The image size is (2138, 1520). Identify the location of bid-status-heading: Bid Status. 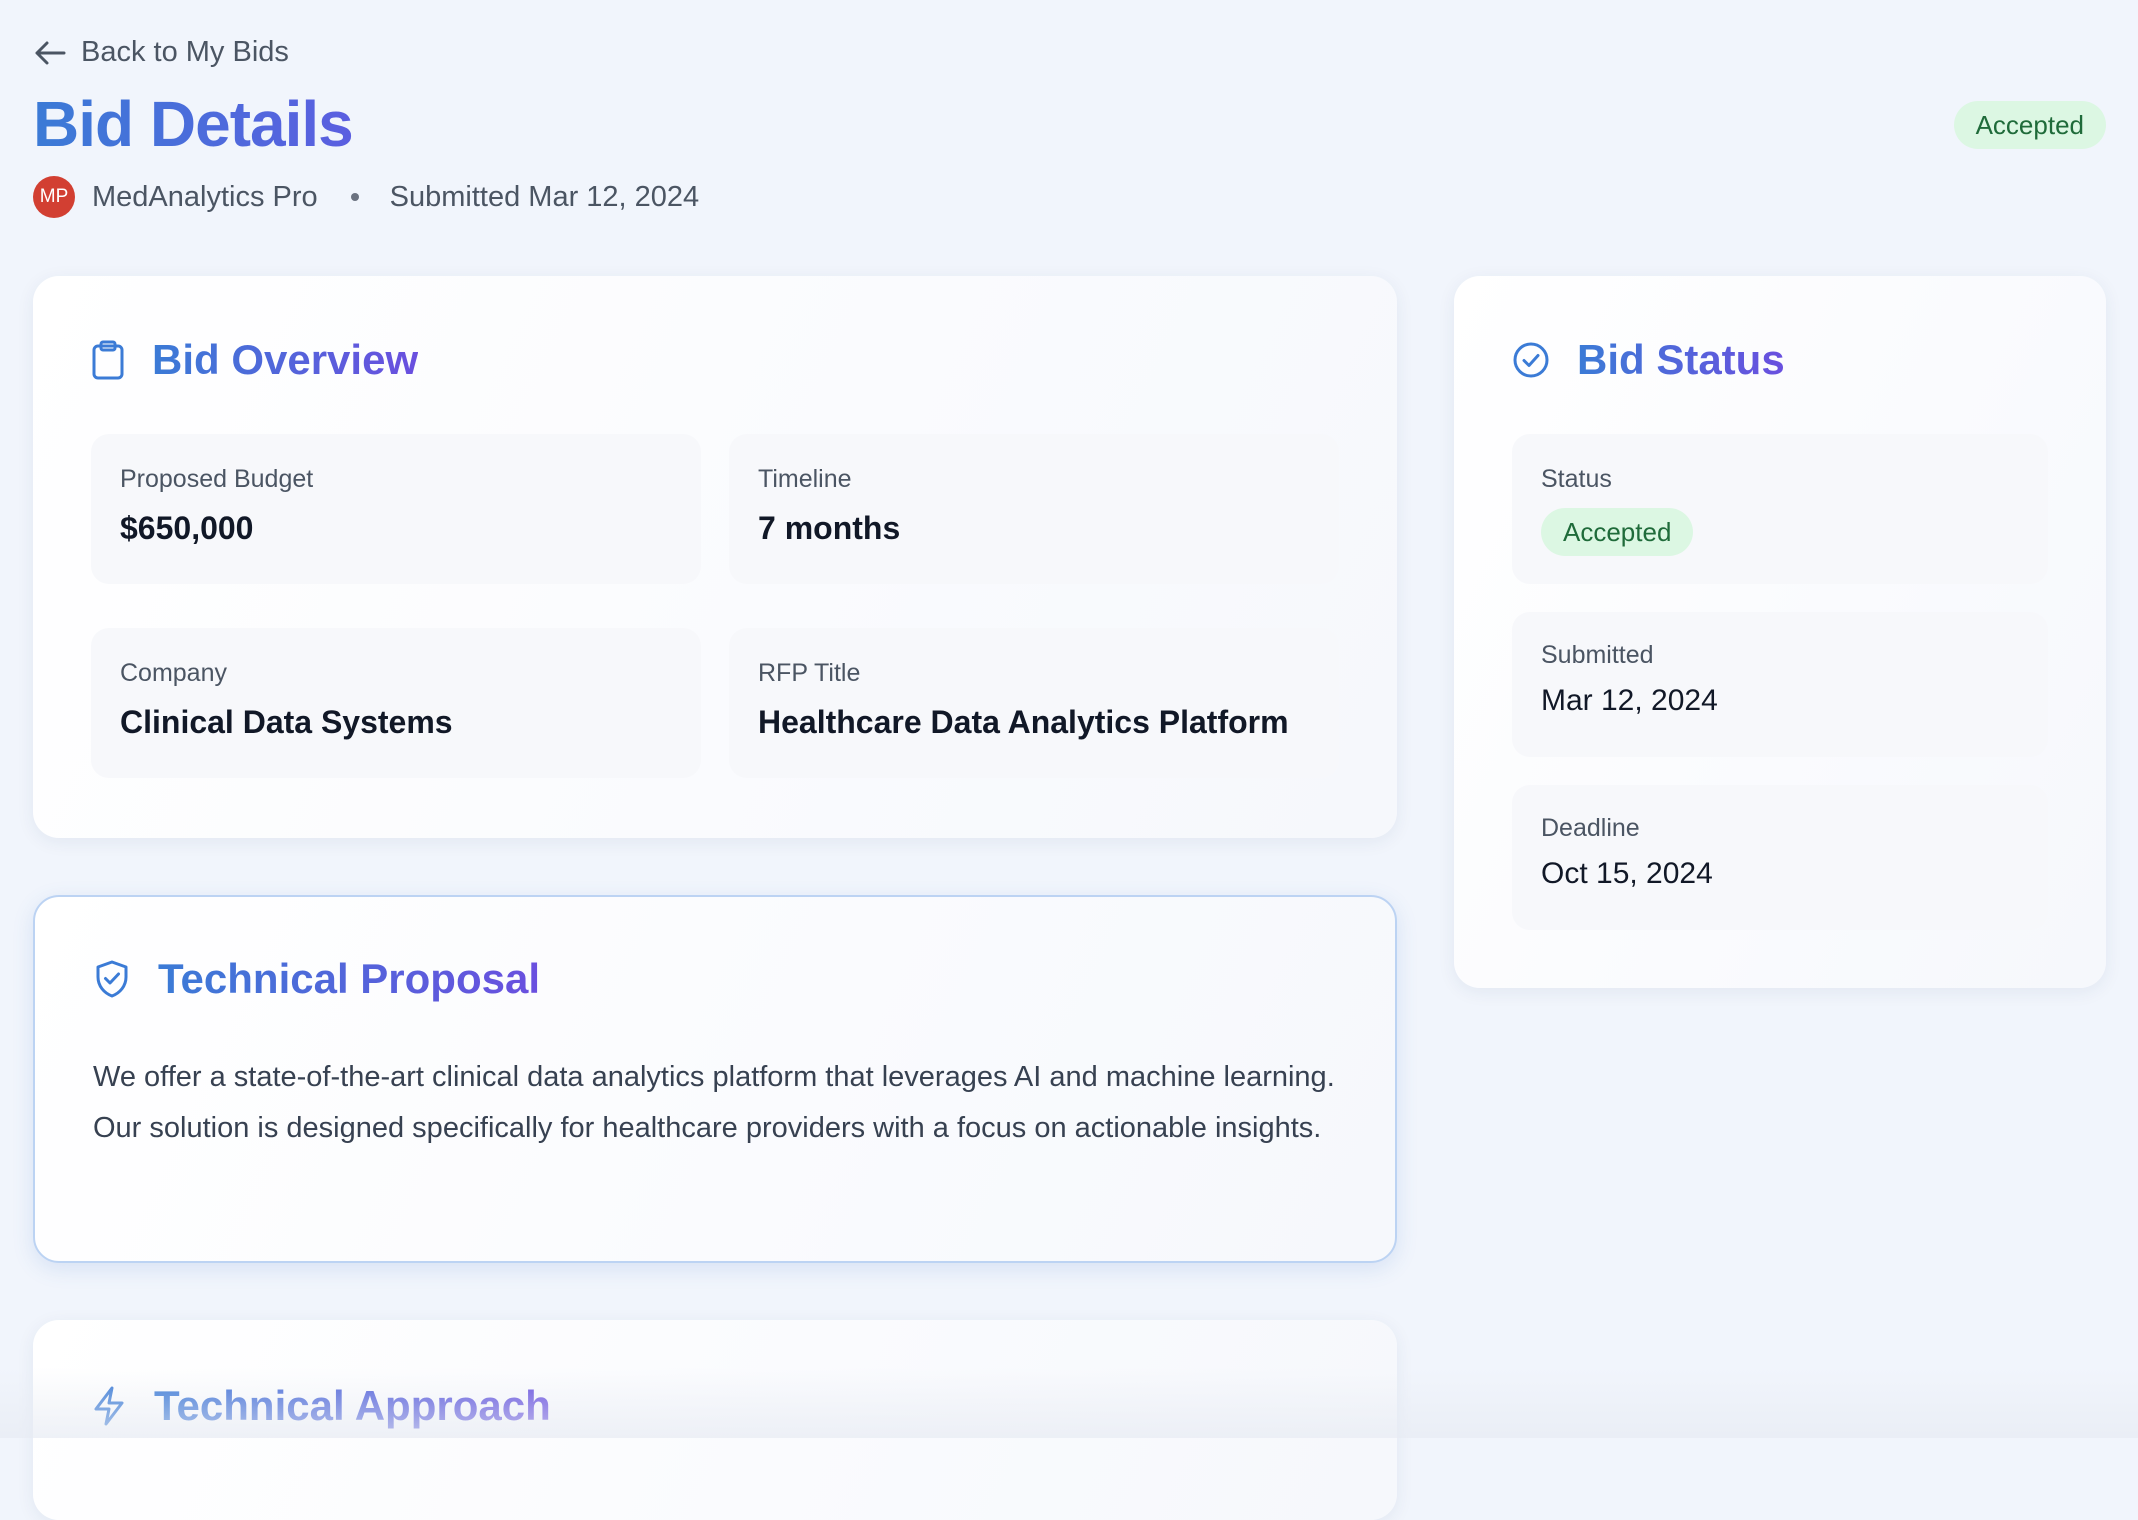
(1648, 360).